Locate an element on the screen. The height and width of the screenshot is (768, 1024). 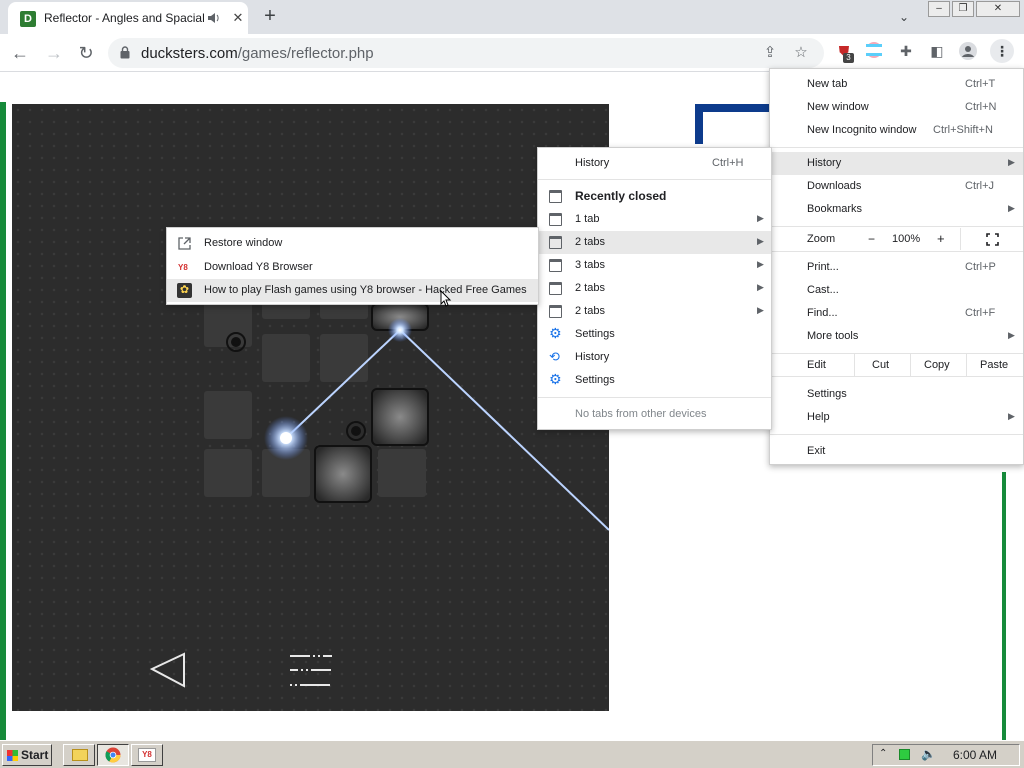
windows-logo-icon is located at coordinates (12, 755).